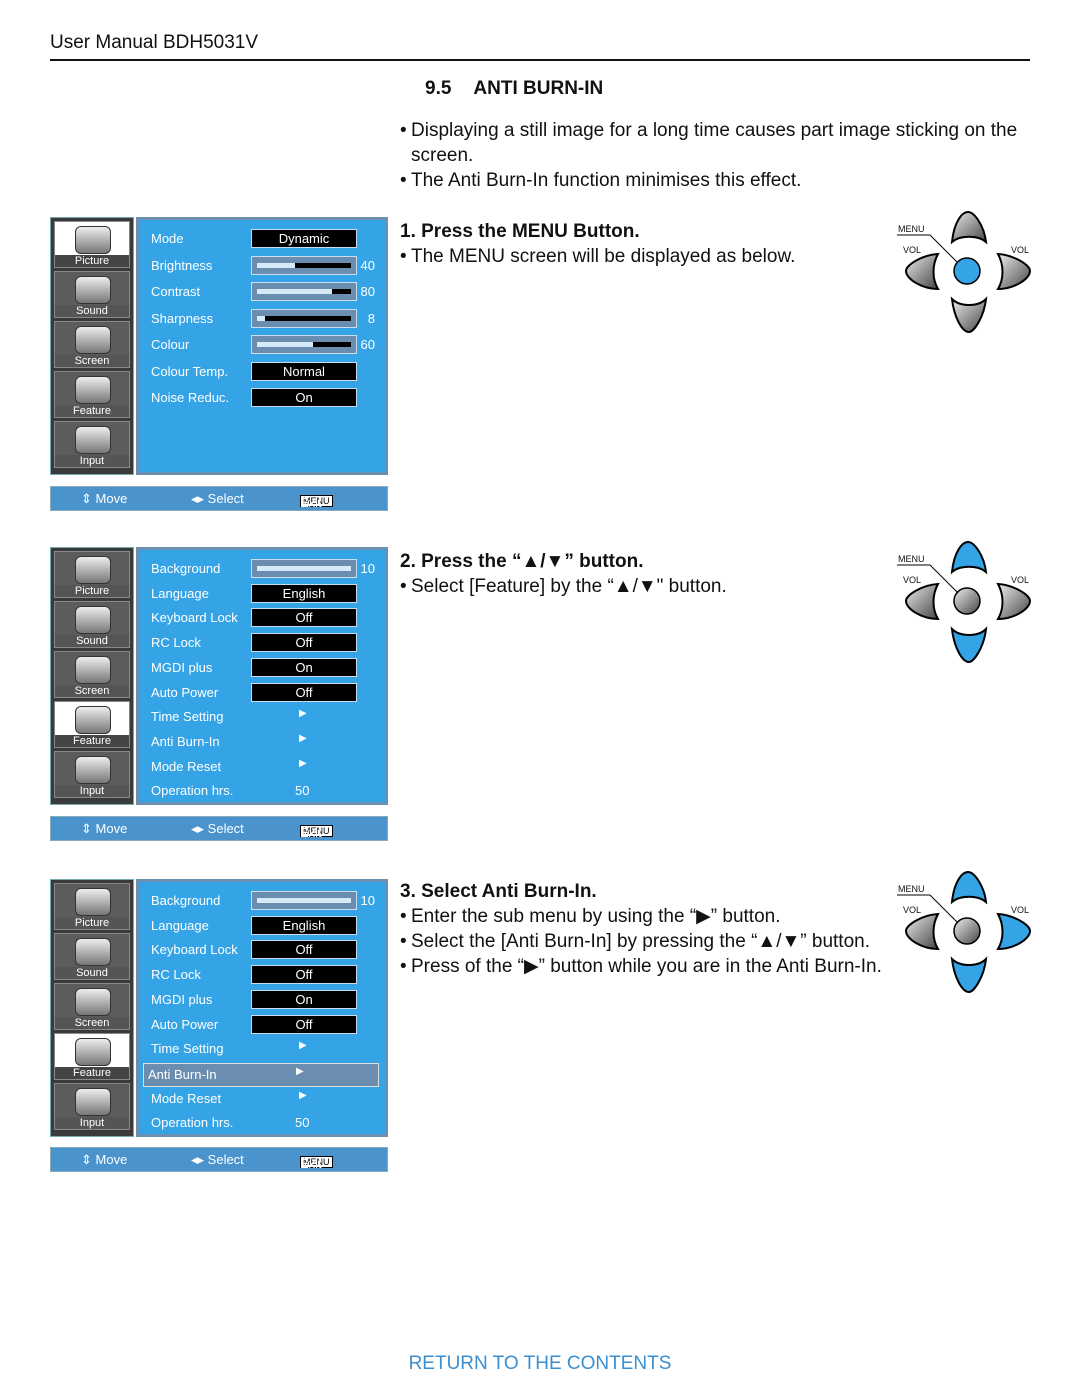 The image size is (1080, 1397). I want to click on slider-value: 60, so click(367, 344).